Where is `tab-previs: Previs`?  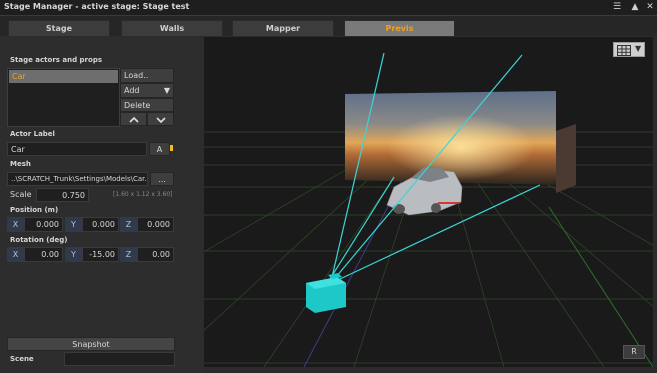 tab-previs: Previs is located at coordinates (399, 28).